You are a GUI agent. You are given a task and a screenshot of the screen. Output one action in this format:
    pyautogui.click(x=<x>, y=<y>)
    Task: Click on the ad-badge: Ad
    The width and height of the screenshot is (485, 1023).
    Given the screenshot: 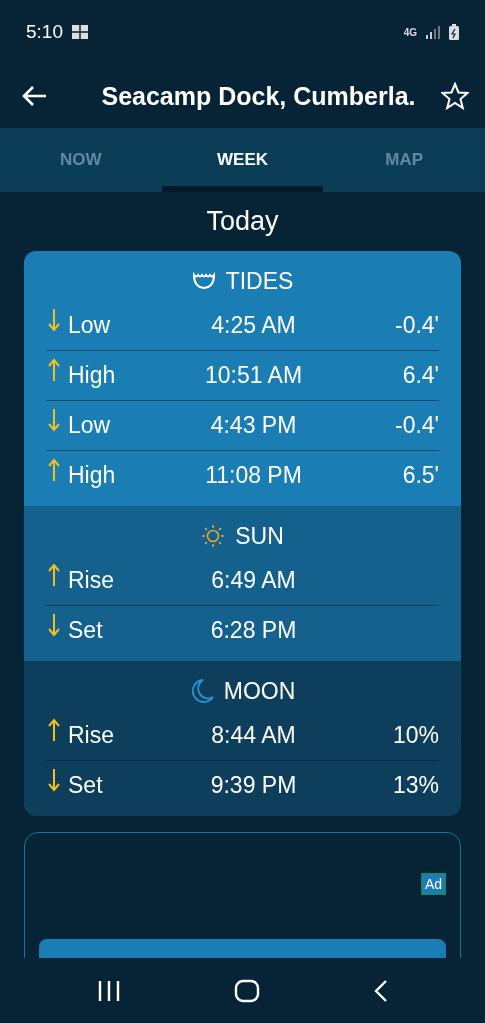 What is the action you would take?
    pyautogui.click(x=433, y=884)
    